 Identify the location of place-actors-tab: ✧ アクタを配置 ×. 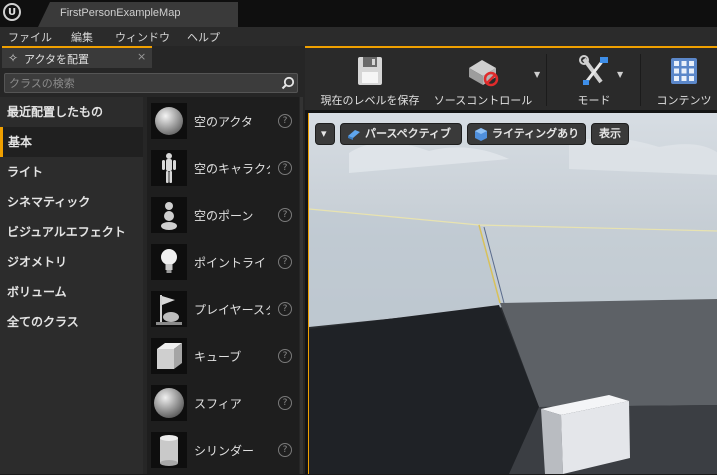
(77, 57).